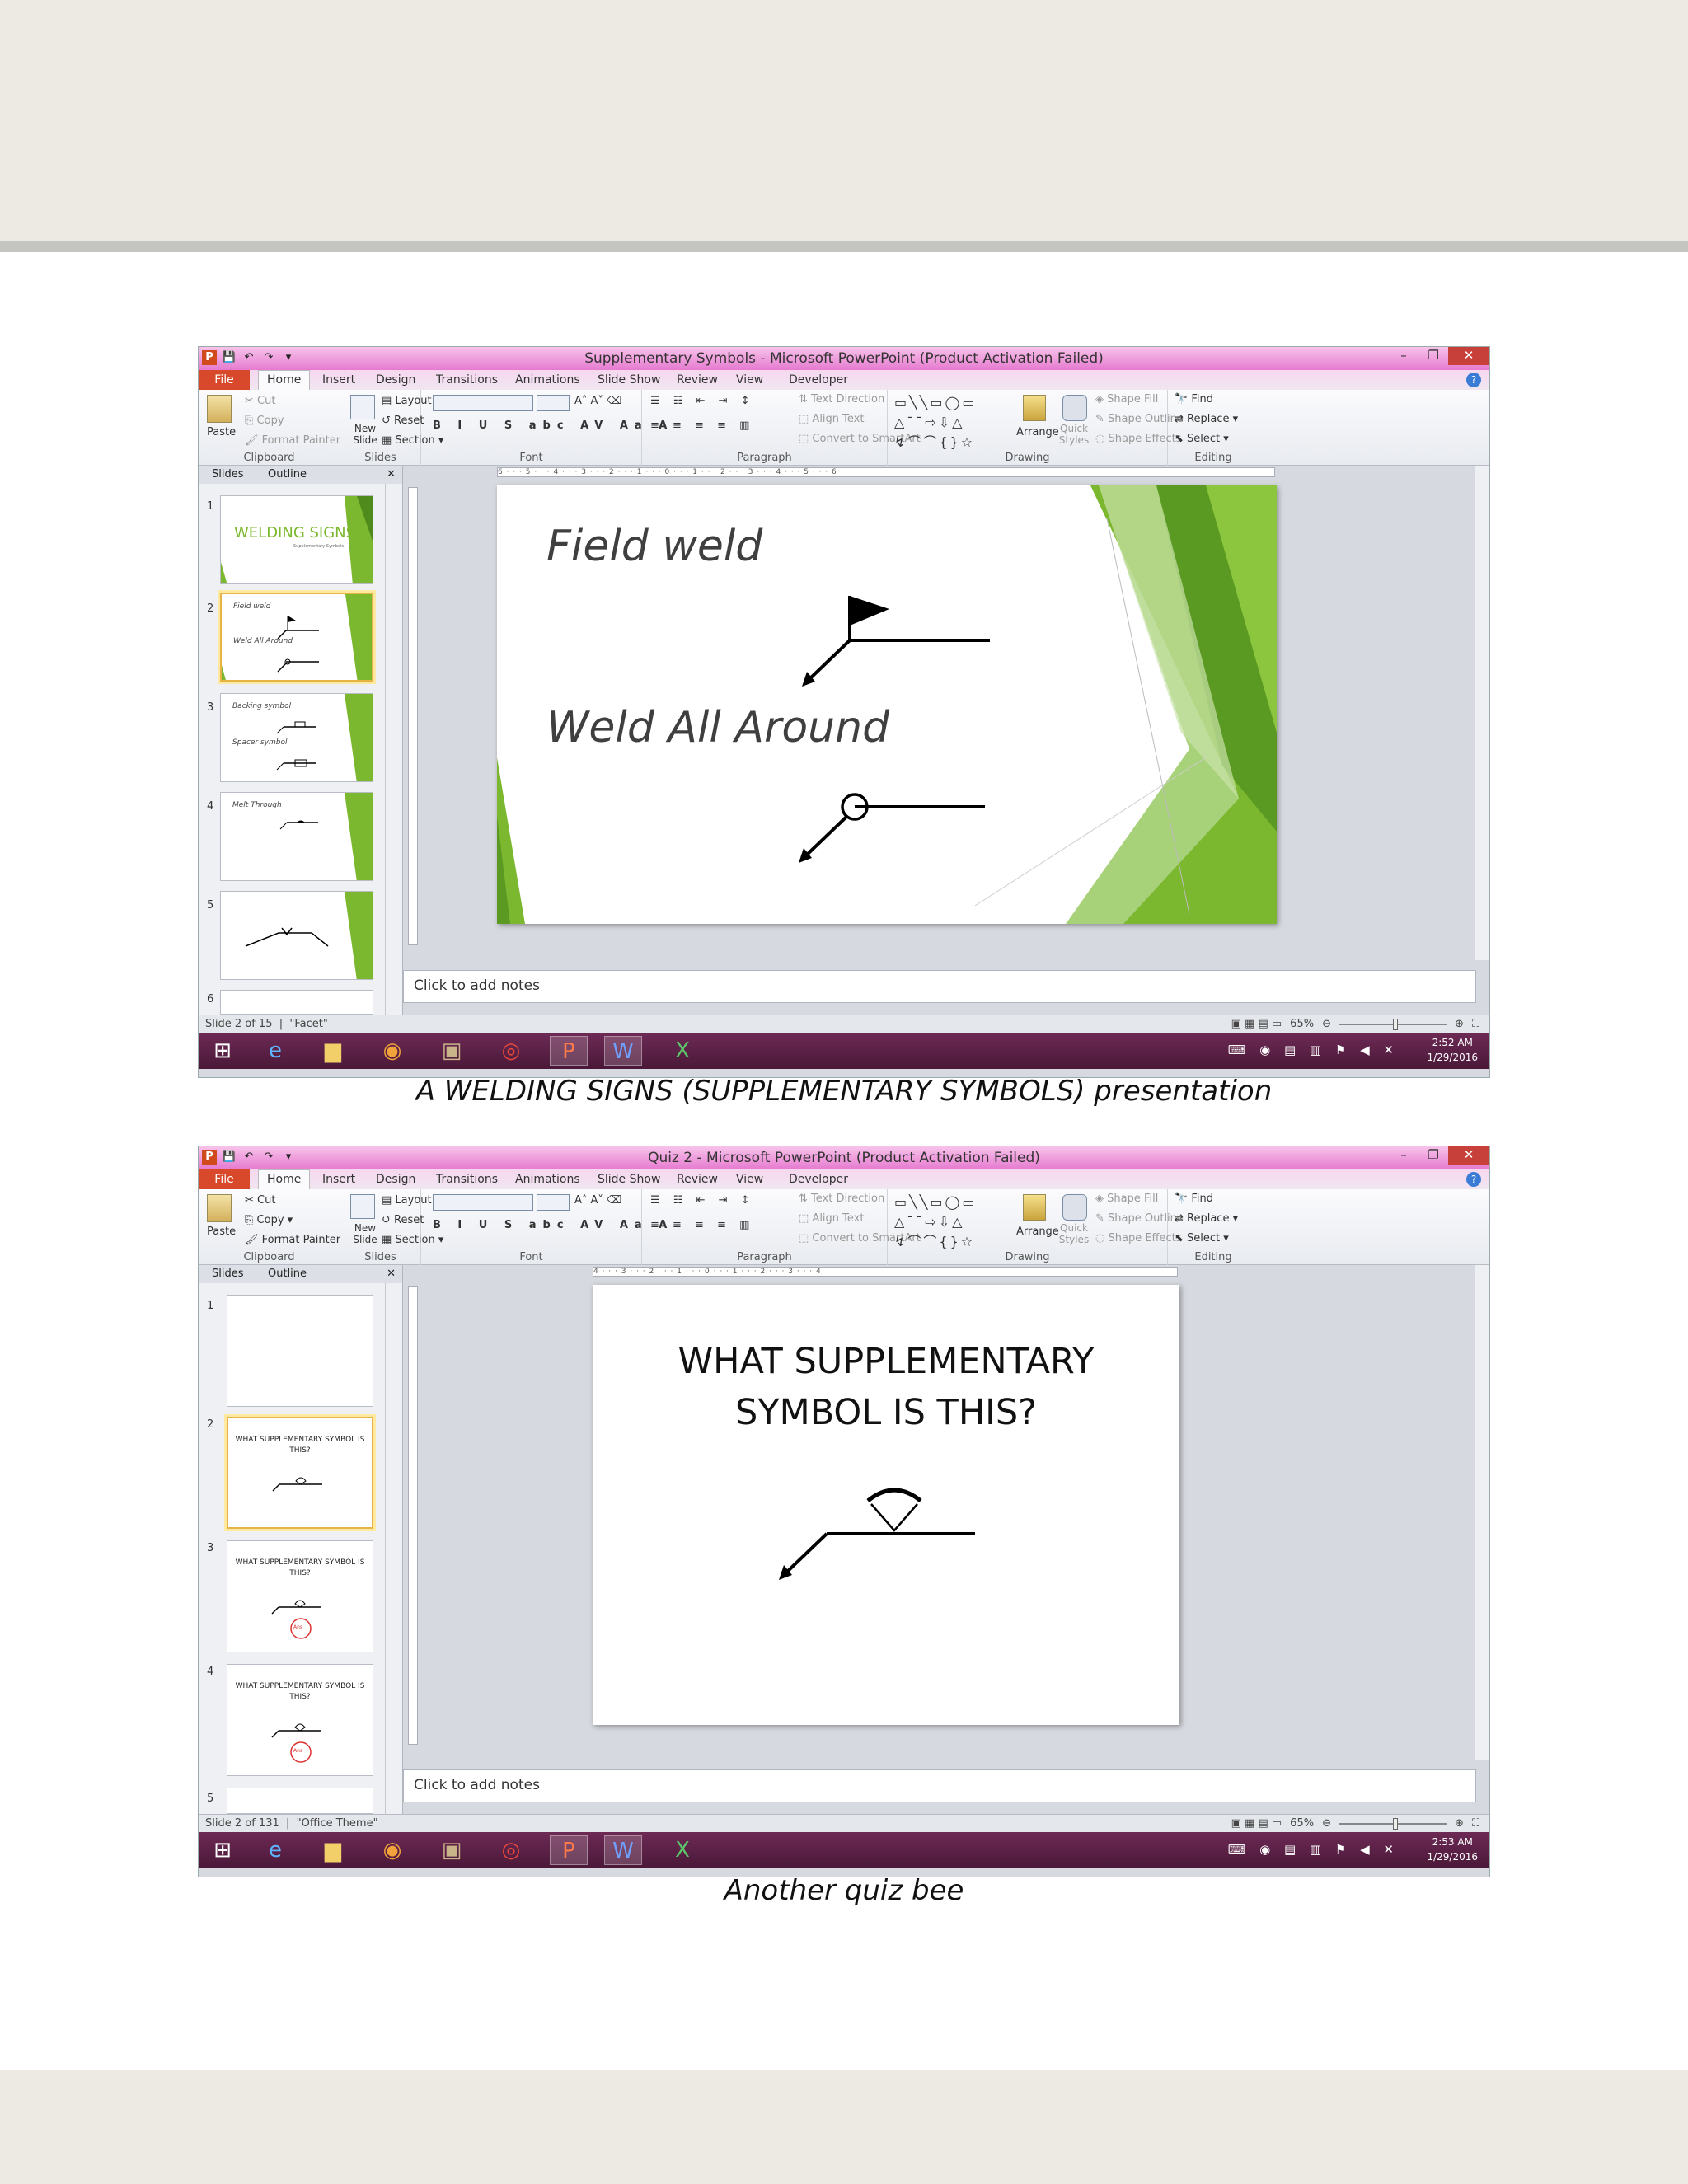 The image size is (1688, 2184). I want to click on arrange-button: Arrange, so click(1038, 1232).